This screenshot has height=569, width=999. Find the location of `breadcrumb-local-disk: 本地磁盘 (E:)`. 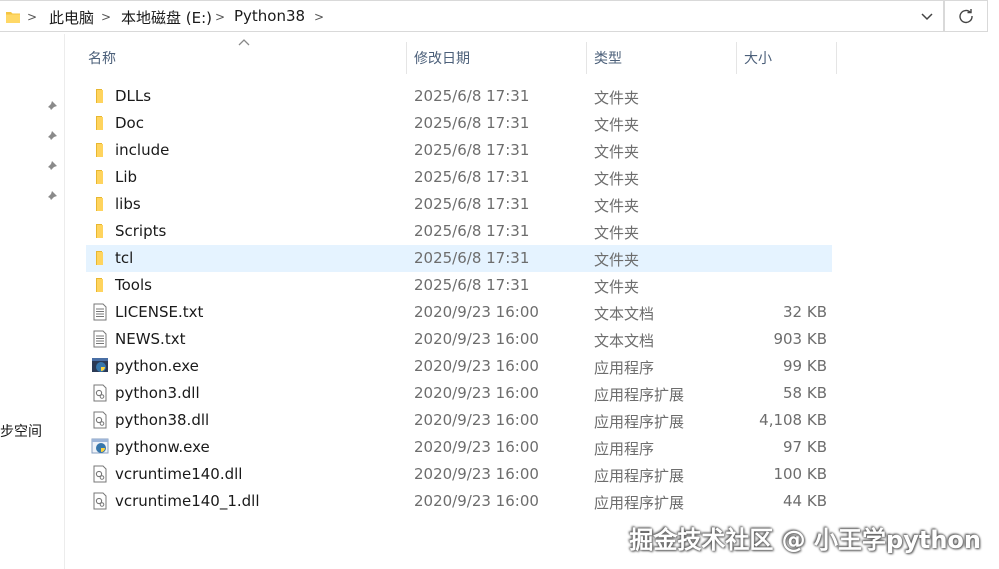

breadcrumb-local-disk: 本地磁盘 (E:) is located at coordinates (166, 17).